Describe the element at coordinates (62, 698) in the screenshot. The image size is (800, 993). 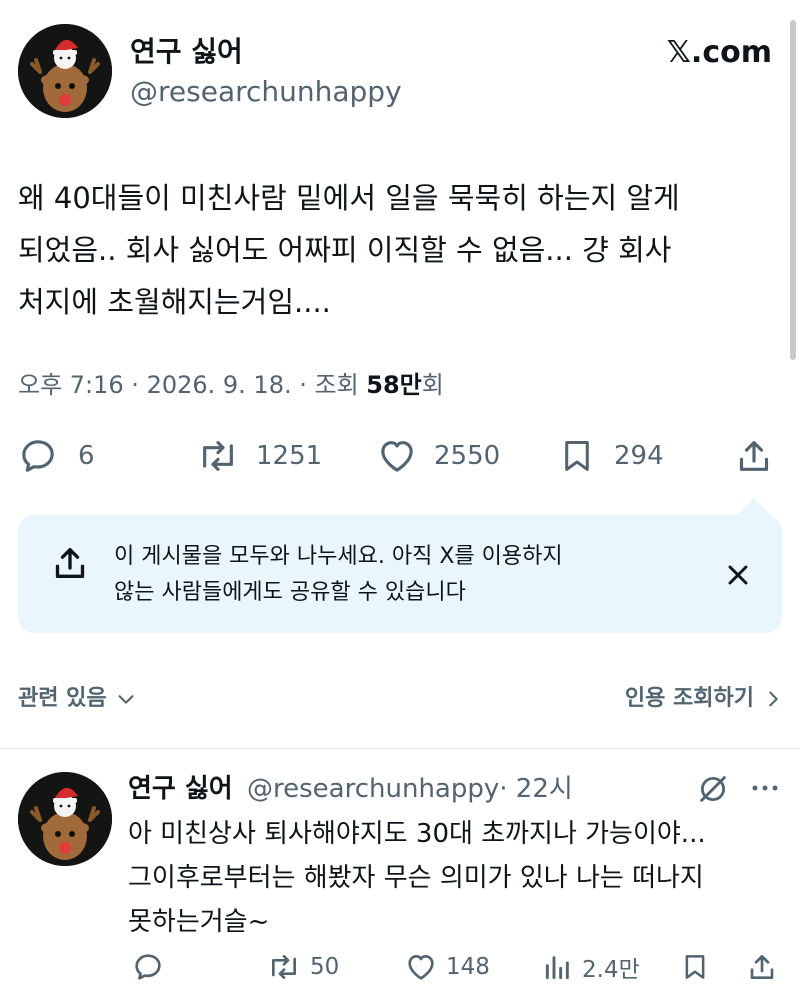
I see `related-label: 관련 있음` at that location.